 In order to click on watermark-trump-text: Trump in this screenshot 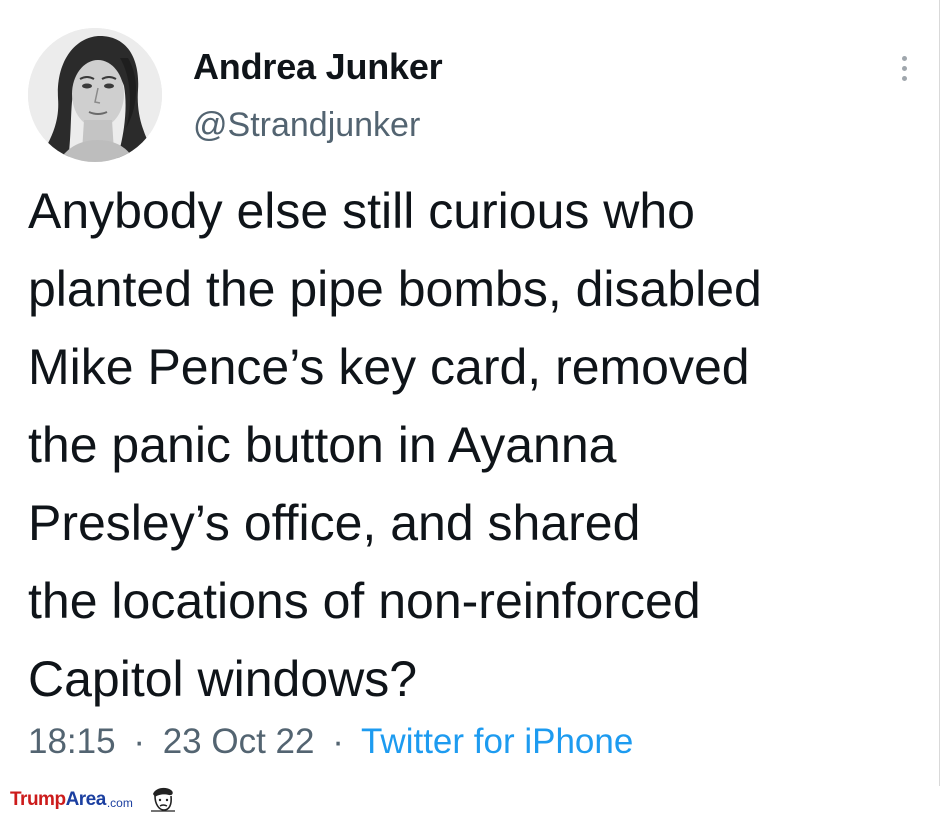, I will do `click(38, 799)`.